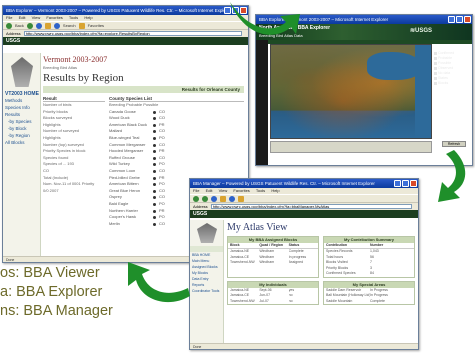  Describe the element at coordinates (130, 164) in the screenshot. I see `species-name: Wild Turkey` at that location.